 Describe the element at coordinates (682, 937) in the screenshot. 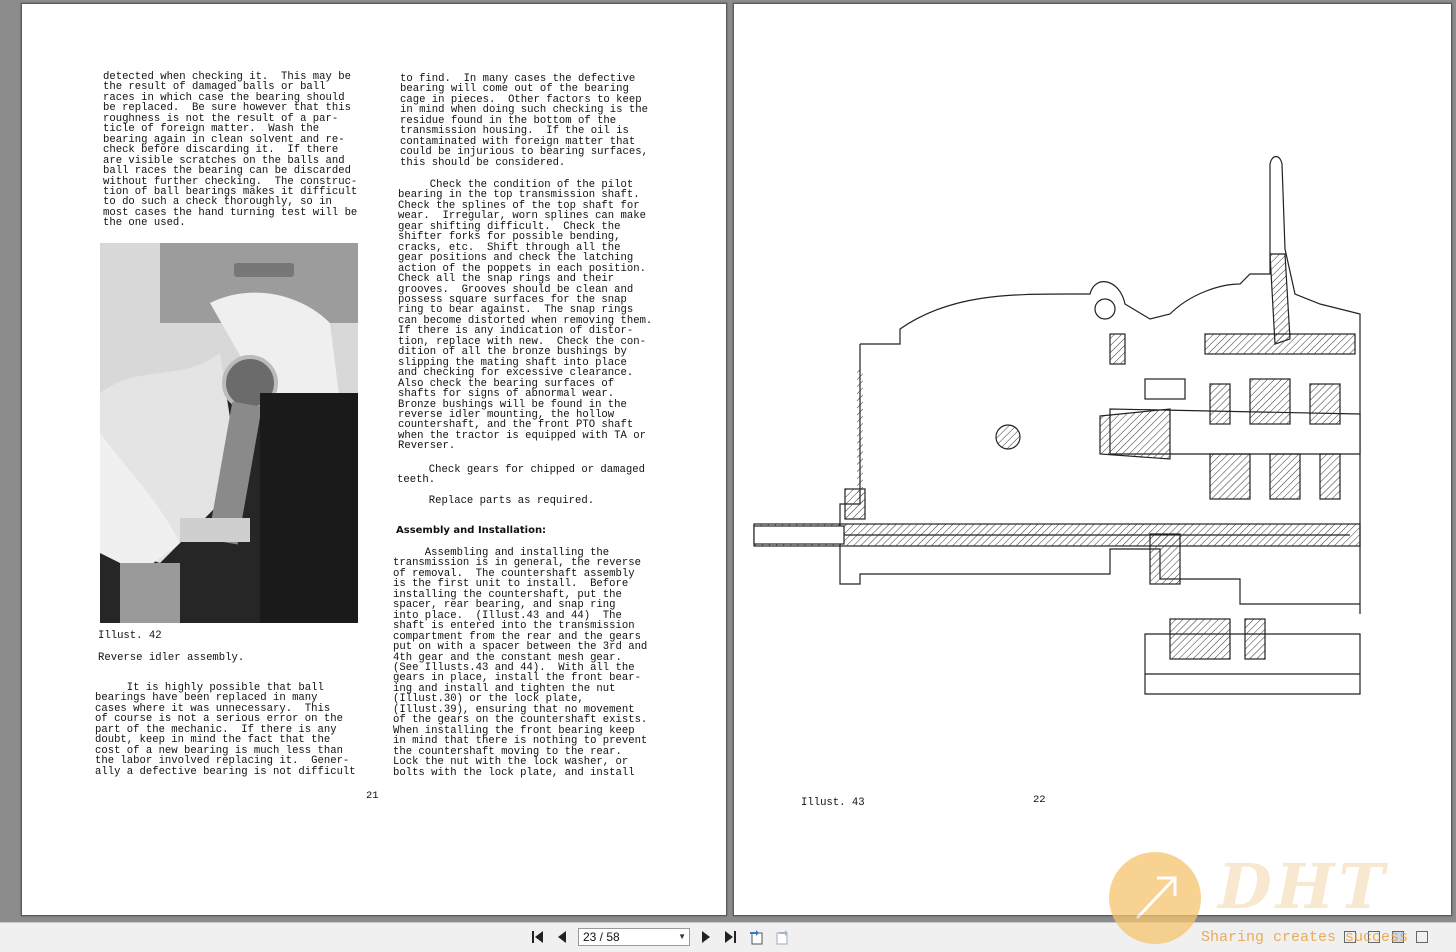

I see `chevron-down-icon: ▼` at that location.